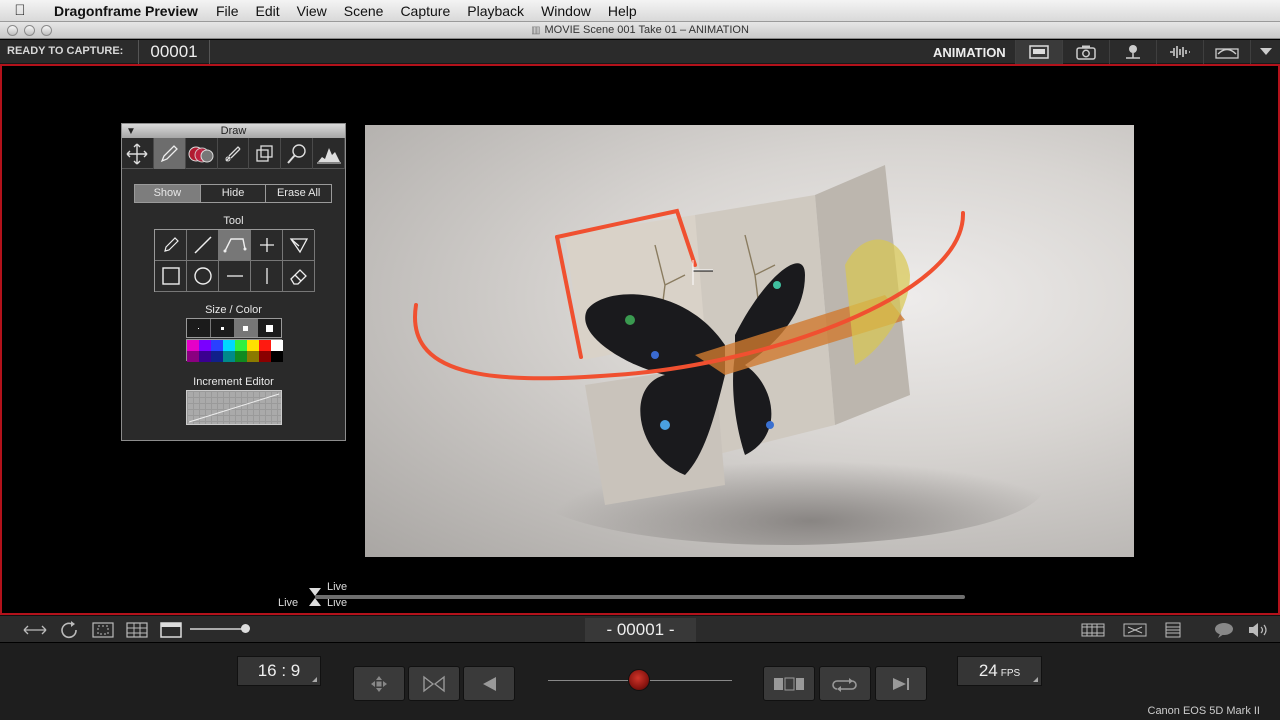 The image size is (1280, 720). What do you see at coordinates (640, 30) in the screenshot?
I see `window-titlebar: ▥ MOVIE Scene 001 Take 01 – ANIMATION` at bounding box center [640, 30].